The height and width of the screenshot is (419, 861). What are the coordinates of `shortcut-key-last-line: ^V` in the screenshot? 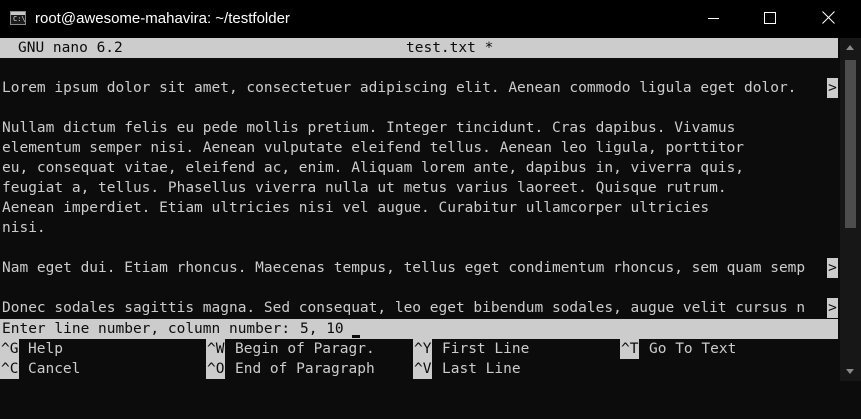 It's located at (423, 369).